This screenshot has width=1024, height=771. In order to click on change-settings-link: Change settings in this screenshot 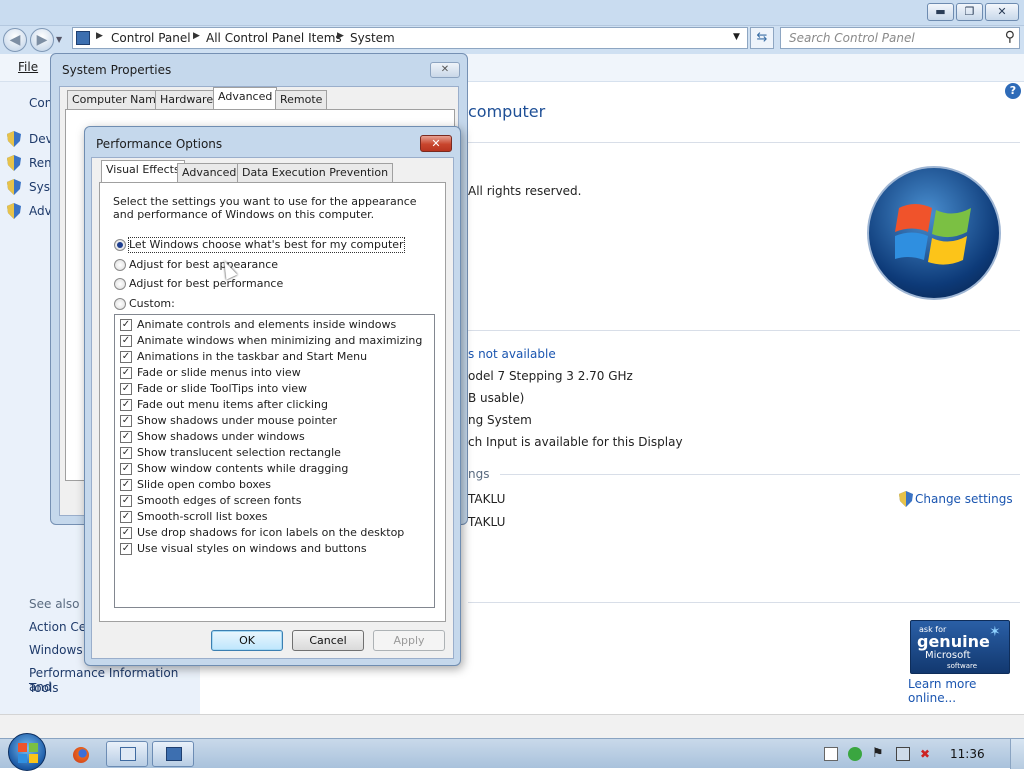, I will do `click(956, 500)`.